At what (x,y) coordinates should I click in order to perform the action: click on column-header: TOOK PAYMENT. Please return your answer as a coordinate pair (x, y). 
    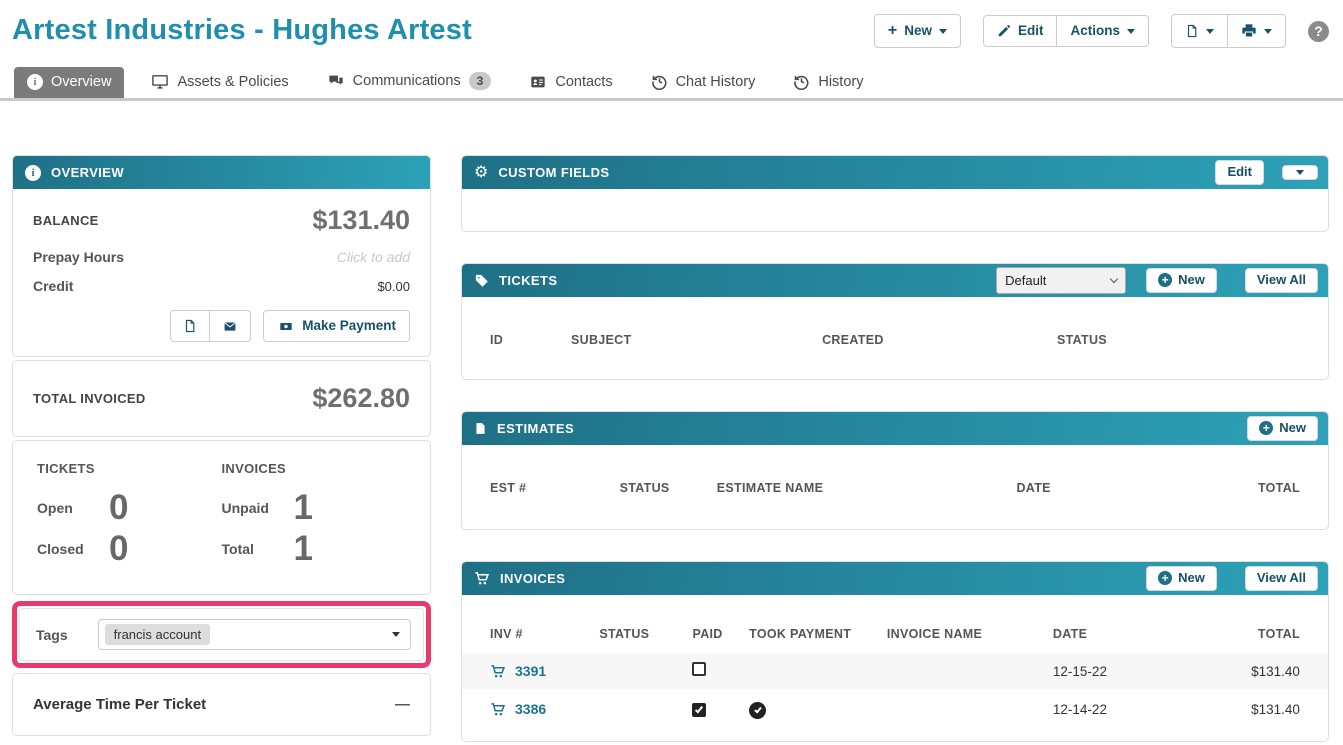
    Looking at the image, I should click on (800, 634).